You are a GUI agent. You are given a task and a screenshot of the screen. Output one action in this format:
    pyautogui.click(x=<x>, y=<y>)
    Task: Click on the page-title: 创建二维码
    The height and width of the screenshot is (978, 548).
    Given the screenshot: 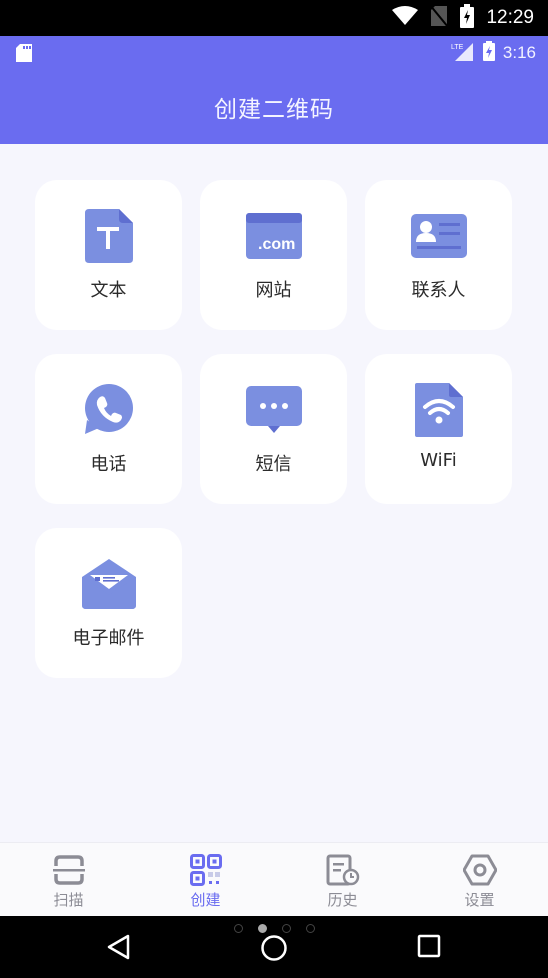 What is the action you would take?
    pyautogui.click(x=274, y=110)
    